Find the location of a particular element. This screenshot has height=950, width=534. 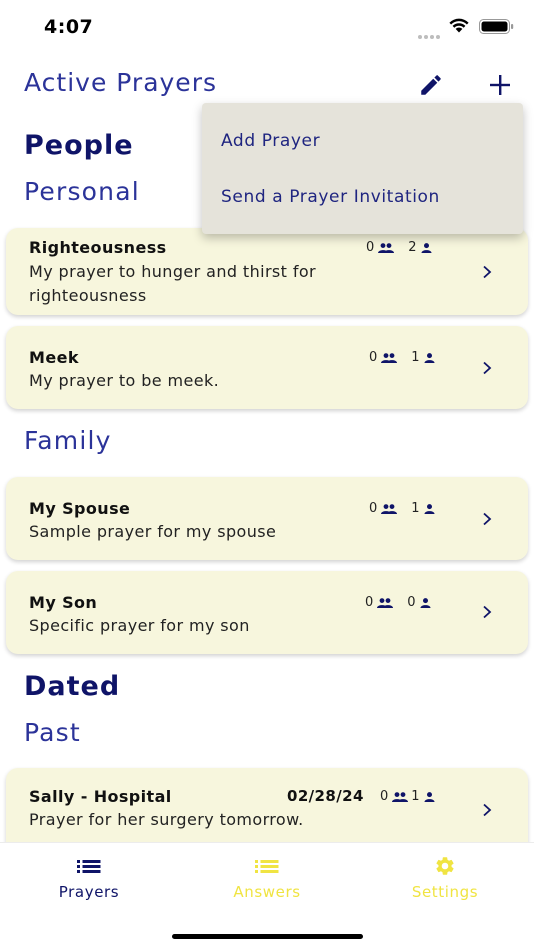

tab-label: Answers is located at coordinates (267, 892).